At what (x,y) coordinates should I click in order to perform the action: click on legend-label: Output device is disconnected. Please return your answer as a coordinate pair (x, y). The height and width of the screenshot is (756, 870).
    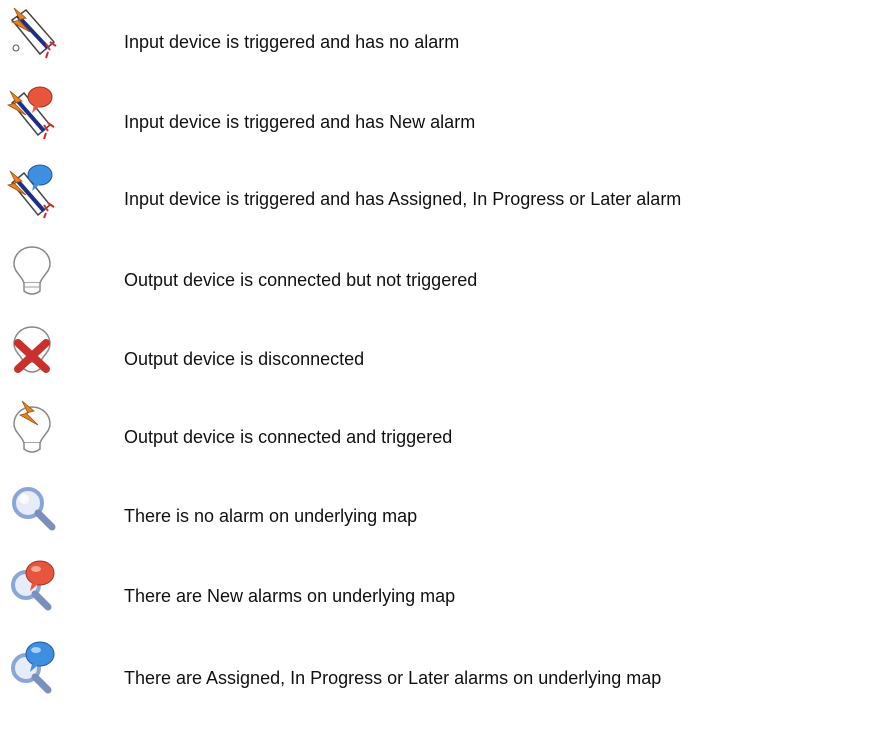
    Looking at the image, I should click on (244, 359).